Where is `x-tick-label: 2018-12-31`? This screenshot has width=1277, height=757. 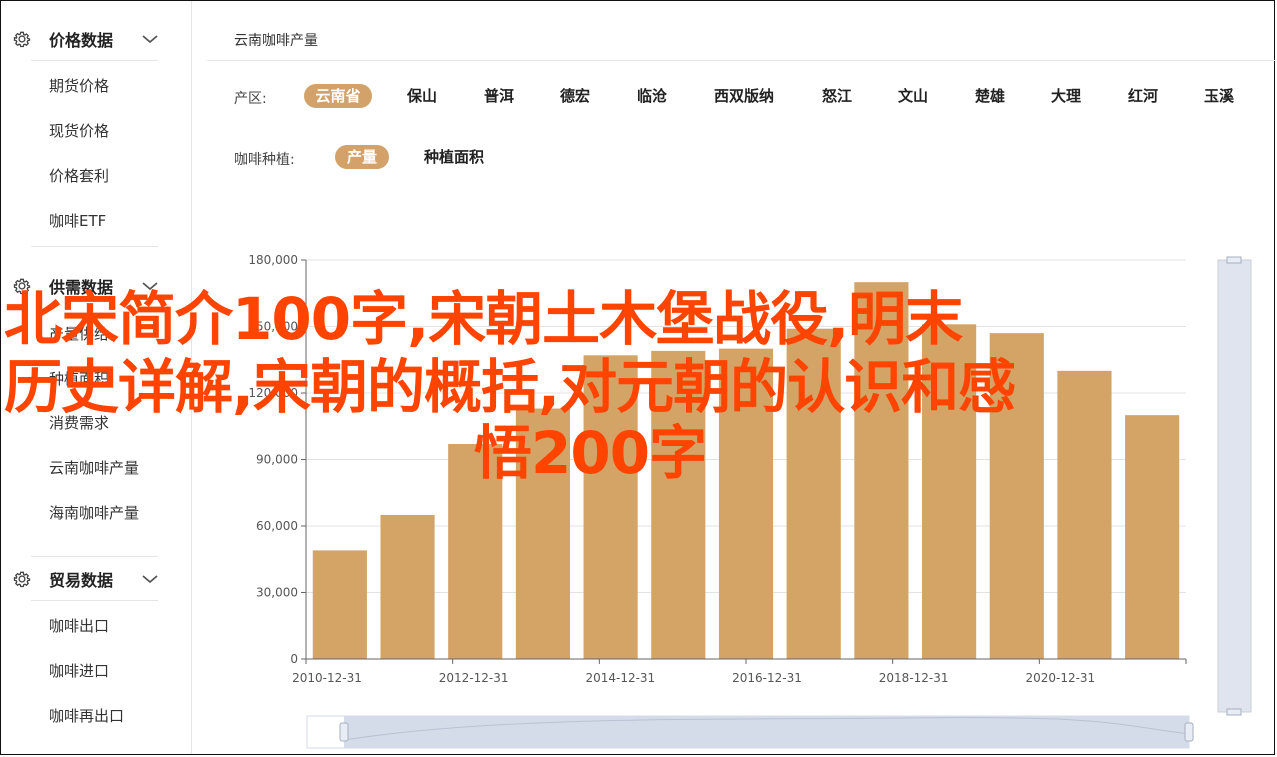
x-tick-label: 2018-12-31 is located at coordinates (914, 678).